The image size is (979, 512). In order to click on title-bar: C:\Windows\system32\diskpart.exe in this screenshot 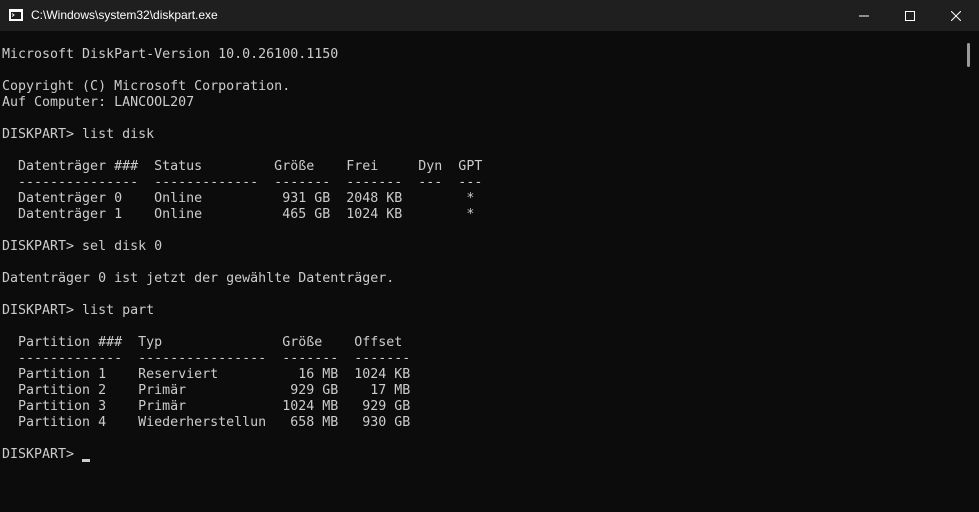, I will do `click(489, 15)`.